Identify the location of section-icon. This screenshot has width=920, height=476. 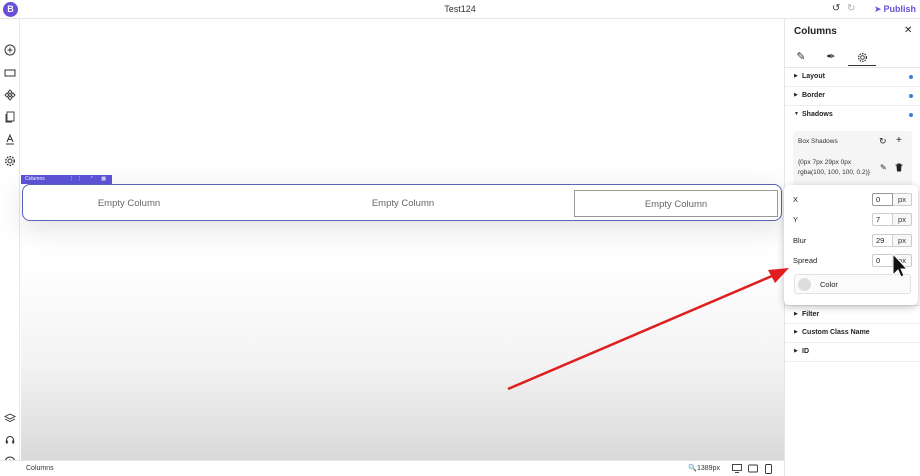
(10, 74).